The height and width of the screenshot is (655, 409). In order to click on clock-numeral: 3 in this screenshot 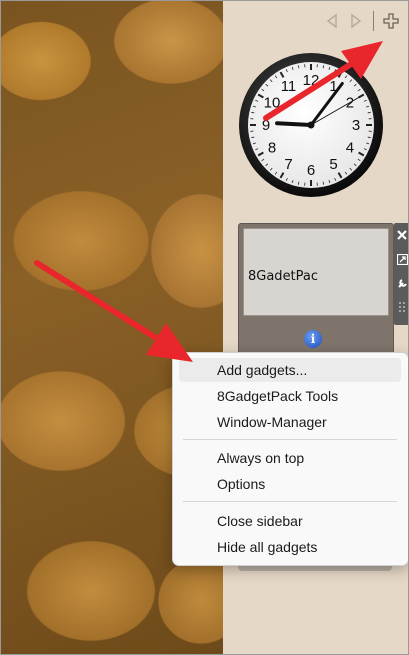, I will do `click(356, 125)`.